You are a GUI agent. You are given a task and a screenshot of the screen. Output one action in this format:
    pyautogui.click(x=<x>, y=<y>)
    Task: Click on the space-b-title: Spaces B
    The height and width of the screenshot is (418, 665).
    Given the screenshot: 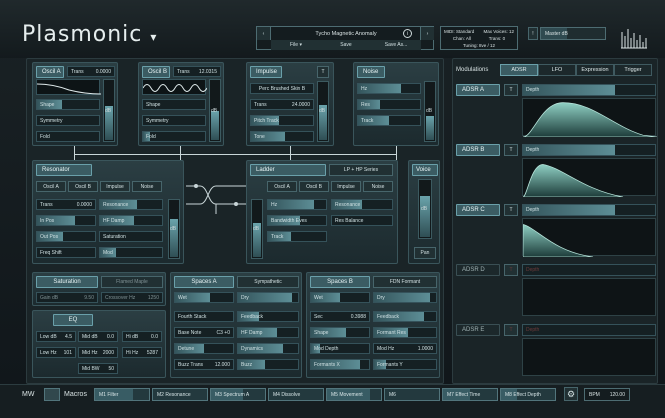 What is the action you would take?
    pyautogui.click(x=340, y=282)
    